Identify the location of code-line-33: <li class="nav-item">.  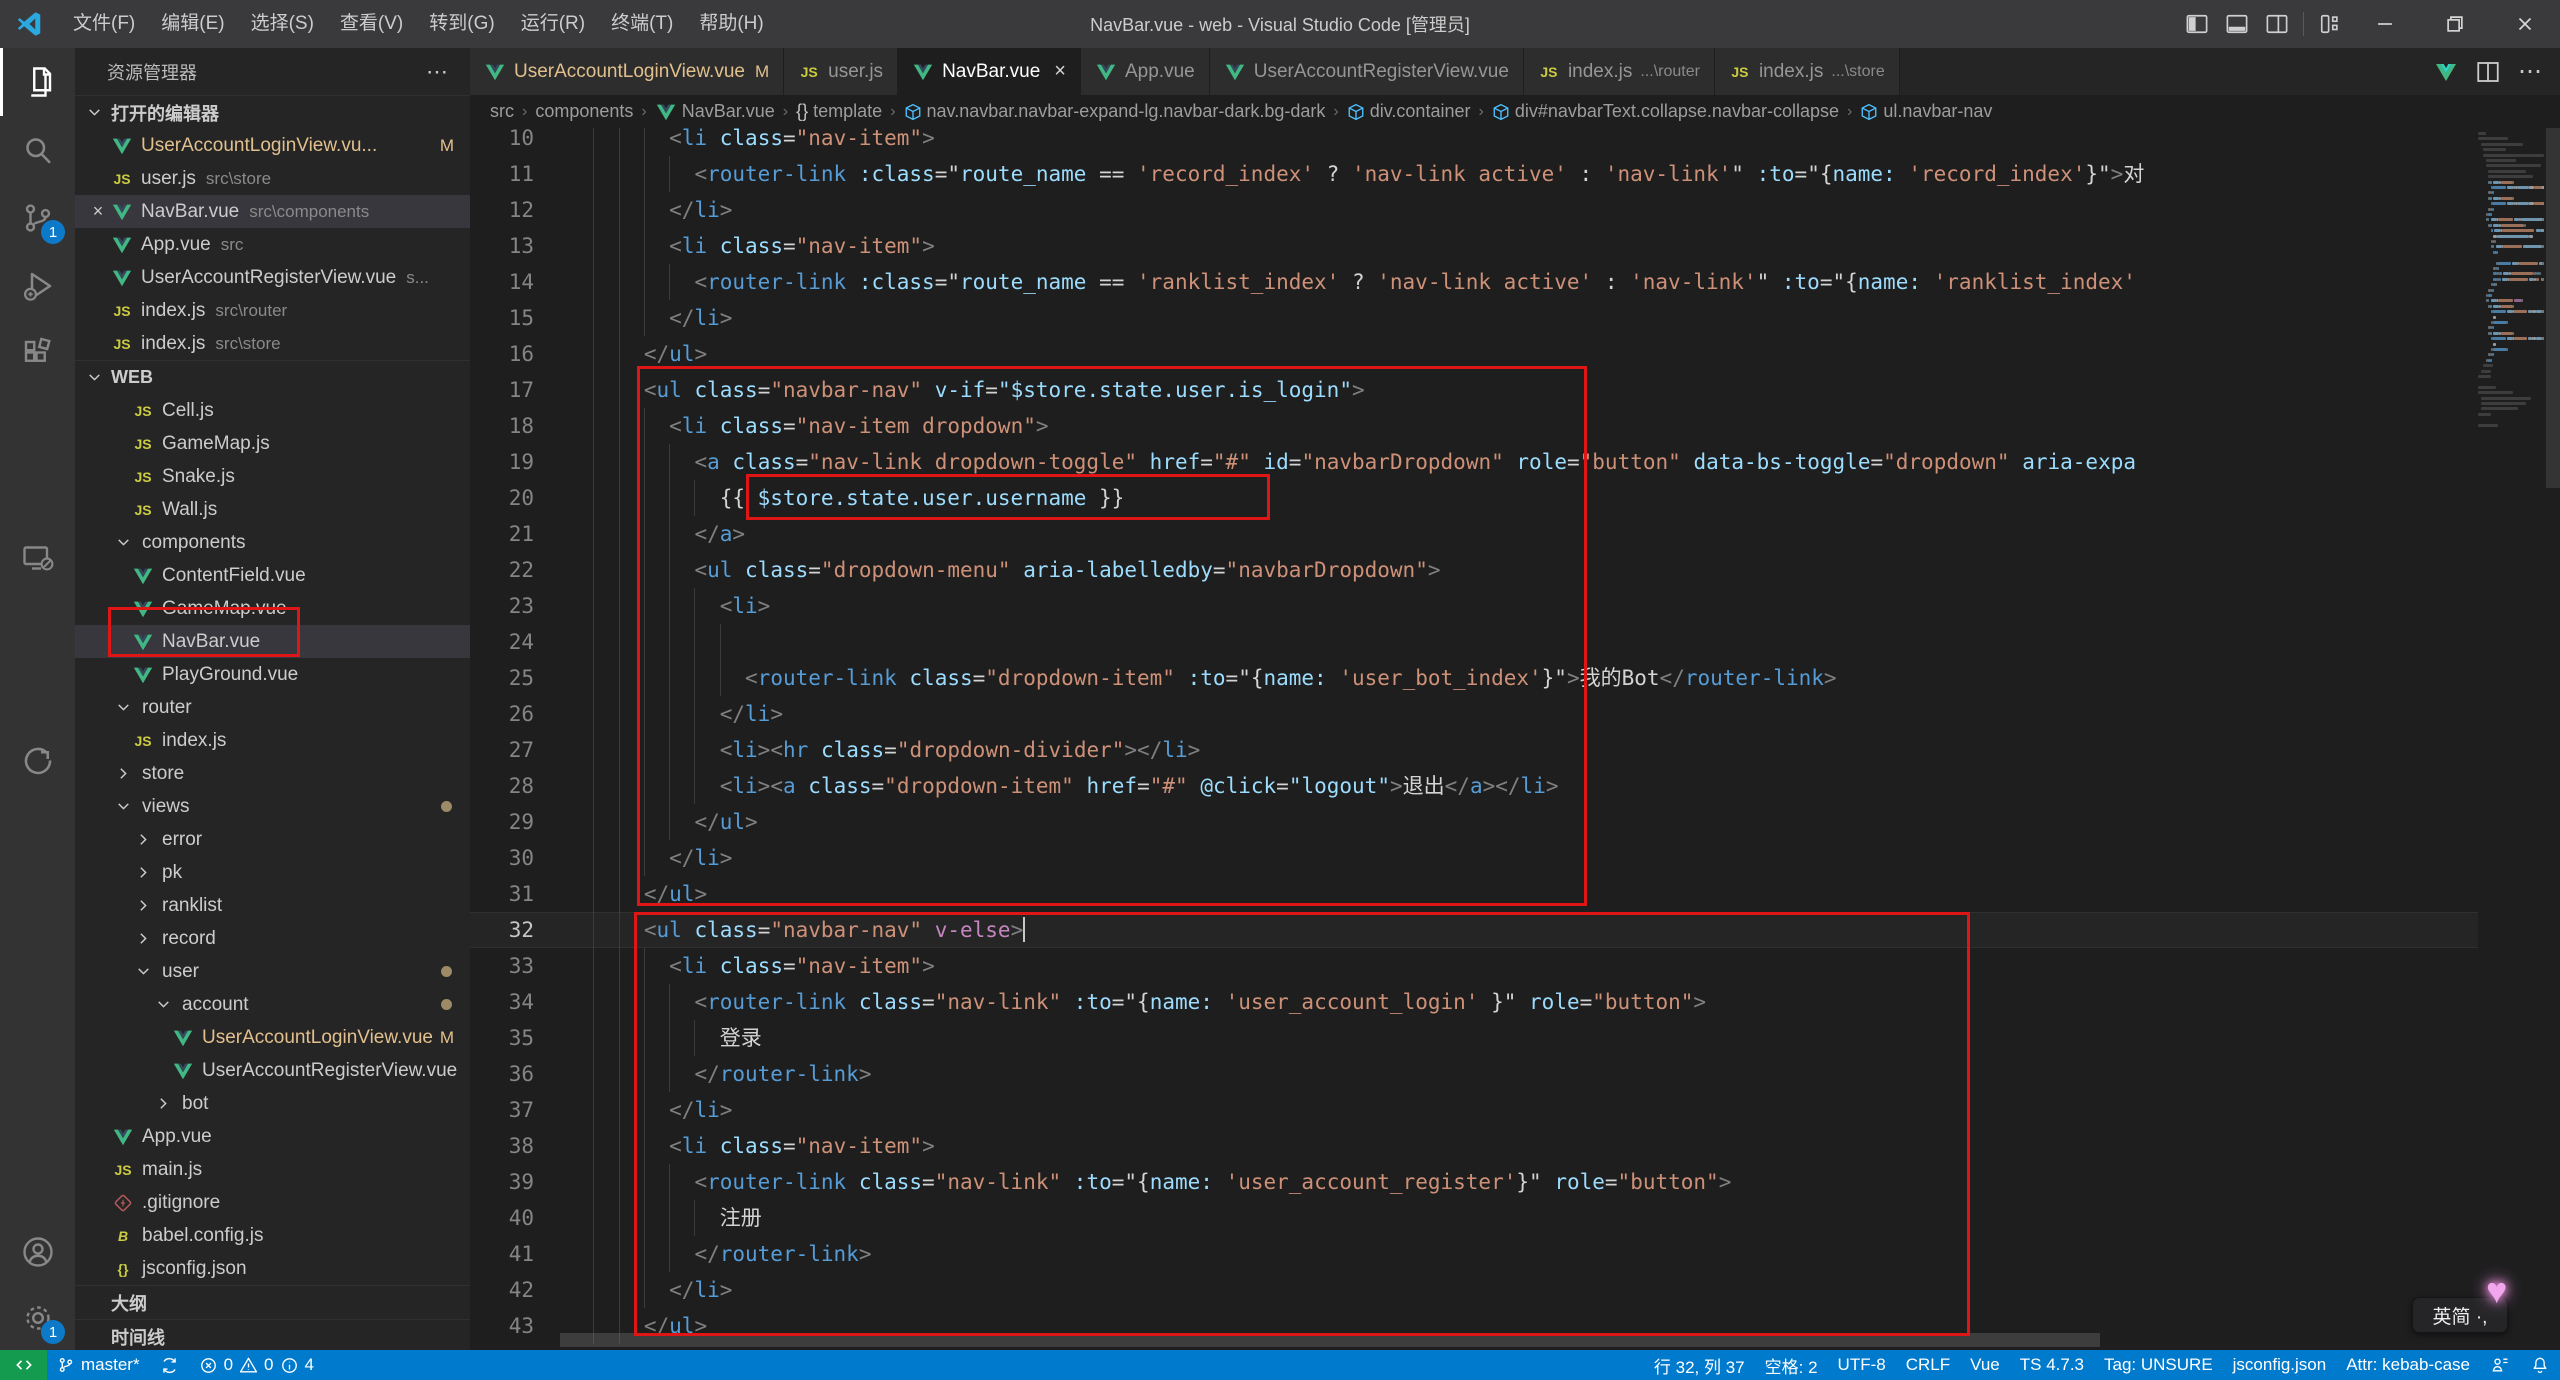
(1564, 966).